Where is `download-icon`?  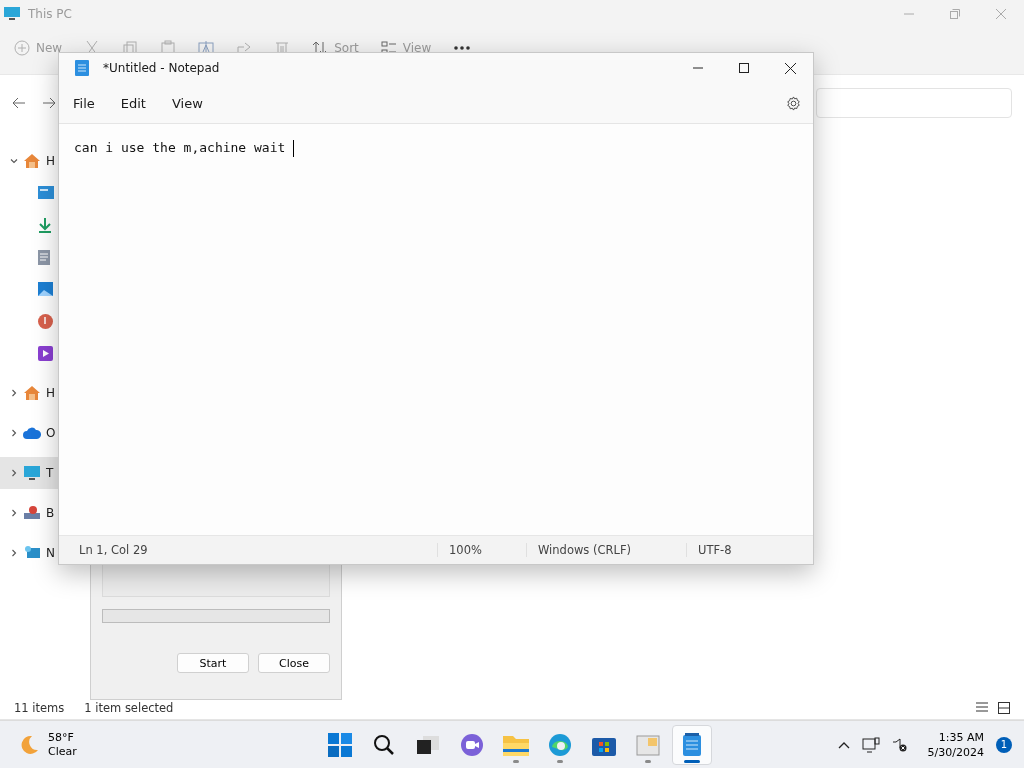
download-icon is located at coordinates (45, 225).